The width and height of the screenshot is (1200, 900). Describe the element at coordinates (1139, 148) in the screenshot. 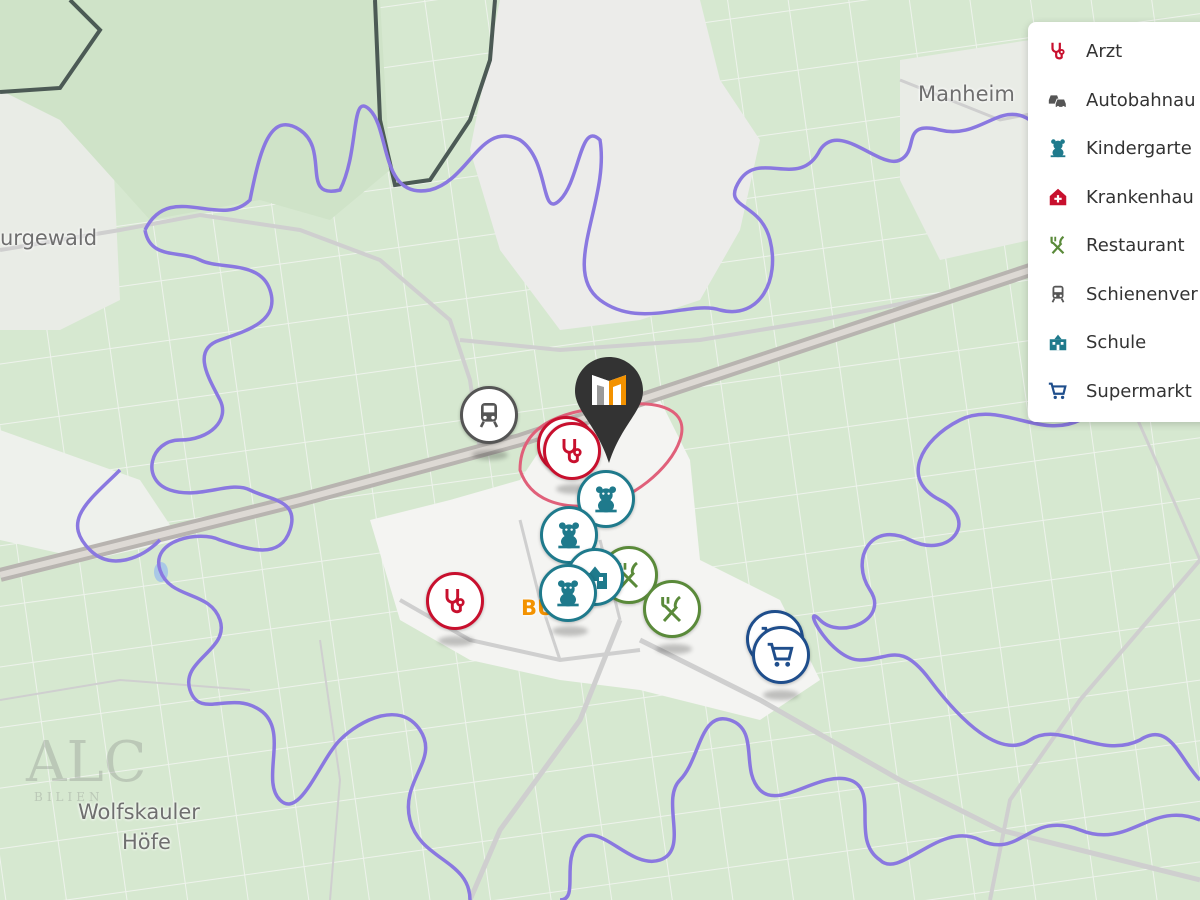

I see `legend-label: Kindergarte` at that location.